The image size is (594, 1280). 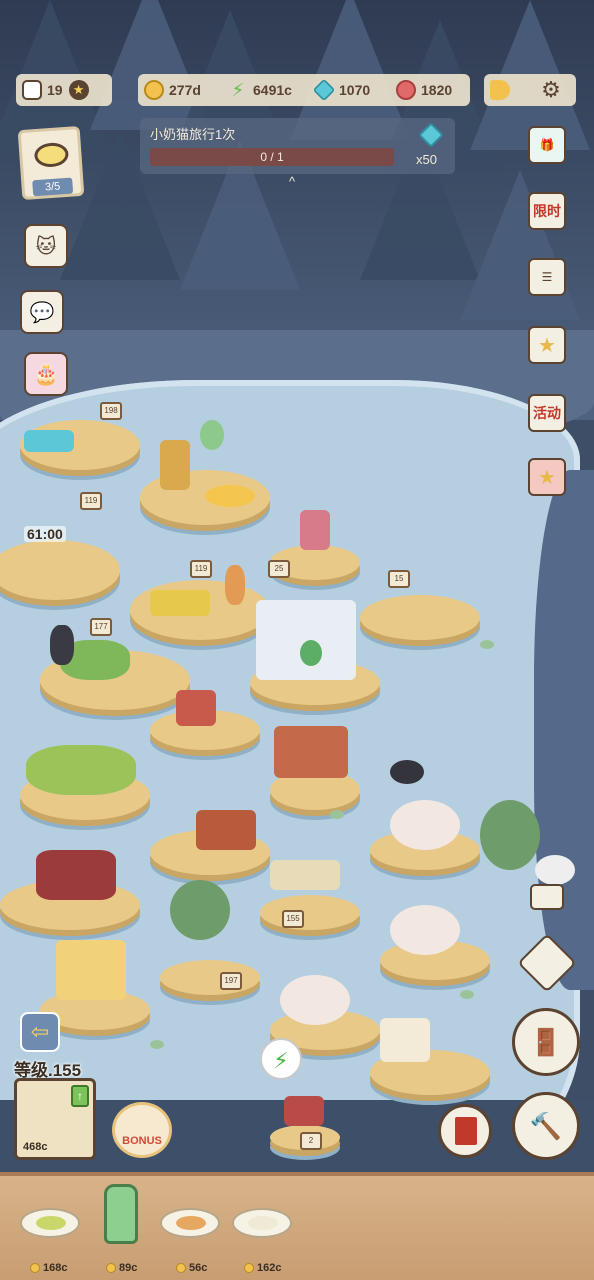 I want to click on island-sign: 177, so click(x=101, y=627).